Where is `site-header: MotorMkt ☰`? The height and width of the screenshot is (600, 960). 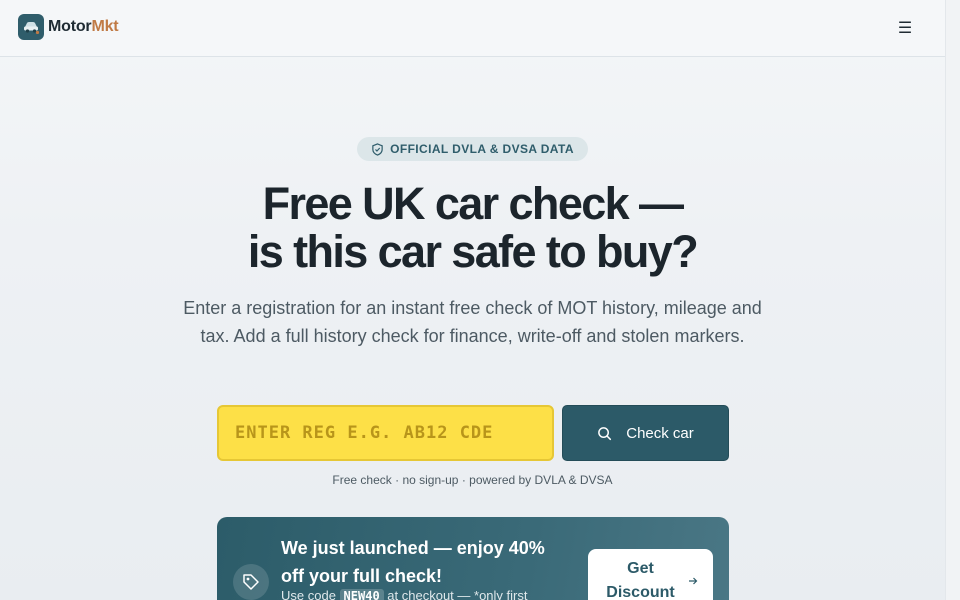
site-header: MotorMkt ☰ is located at coordinates (472, 28).